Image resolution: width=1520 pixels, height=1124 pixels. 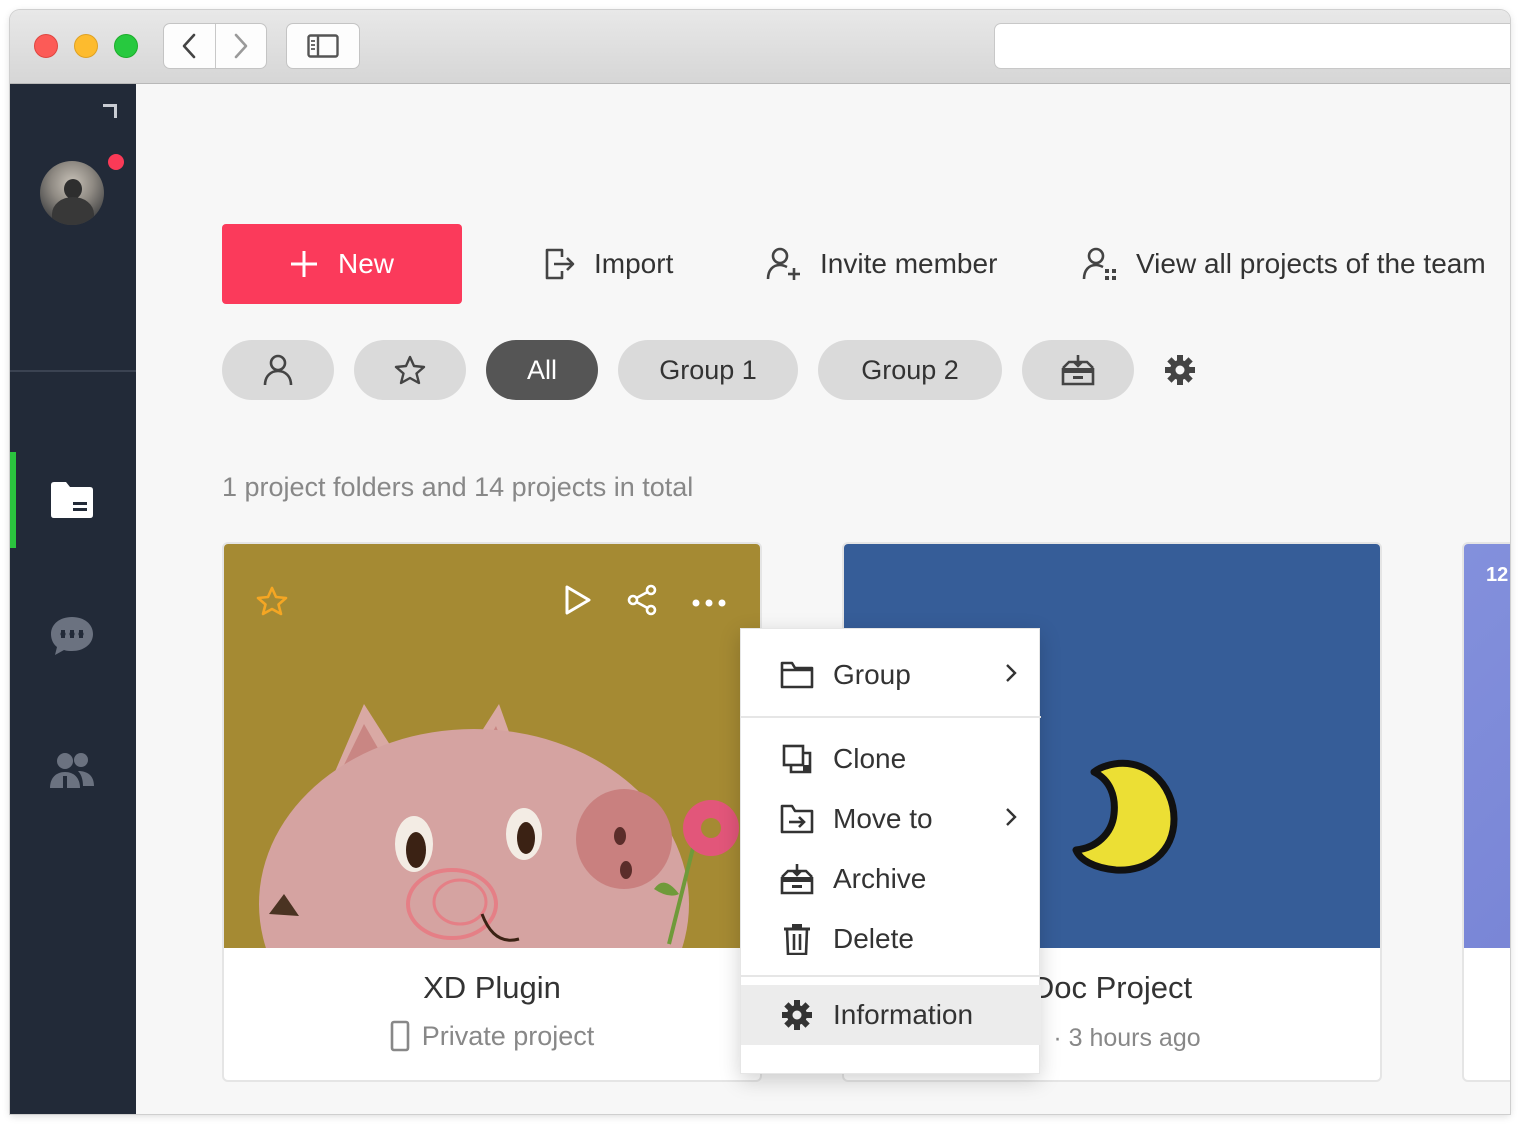 I want to click on project-meta: Private project, so click(x=492, y=1036).